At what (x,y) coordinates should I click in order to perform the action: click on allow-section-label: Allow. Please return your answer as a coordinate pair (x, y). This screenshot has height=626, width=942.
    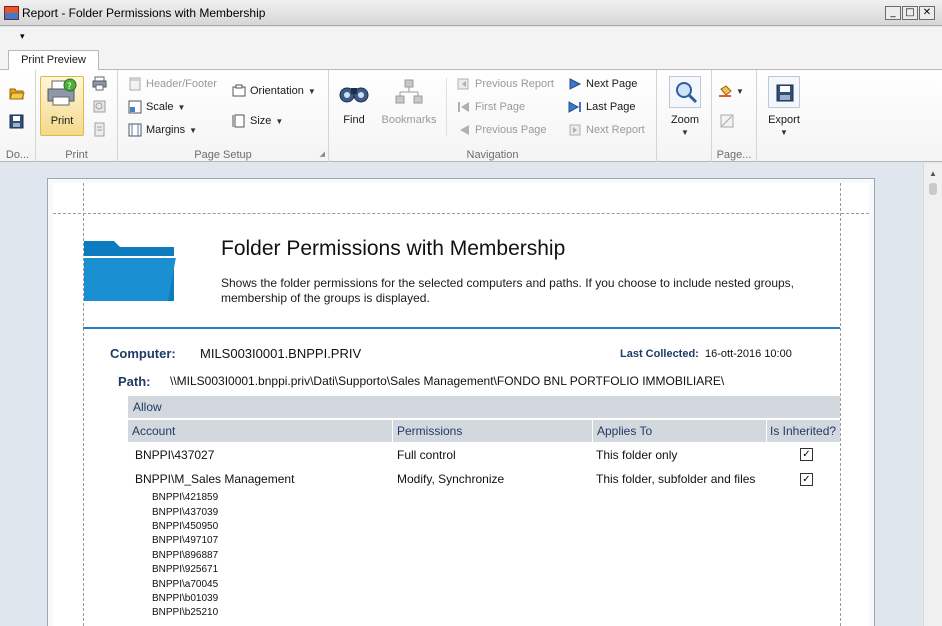
    Looking at the image, I should click on (147, 407).